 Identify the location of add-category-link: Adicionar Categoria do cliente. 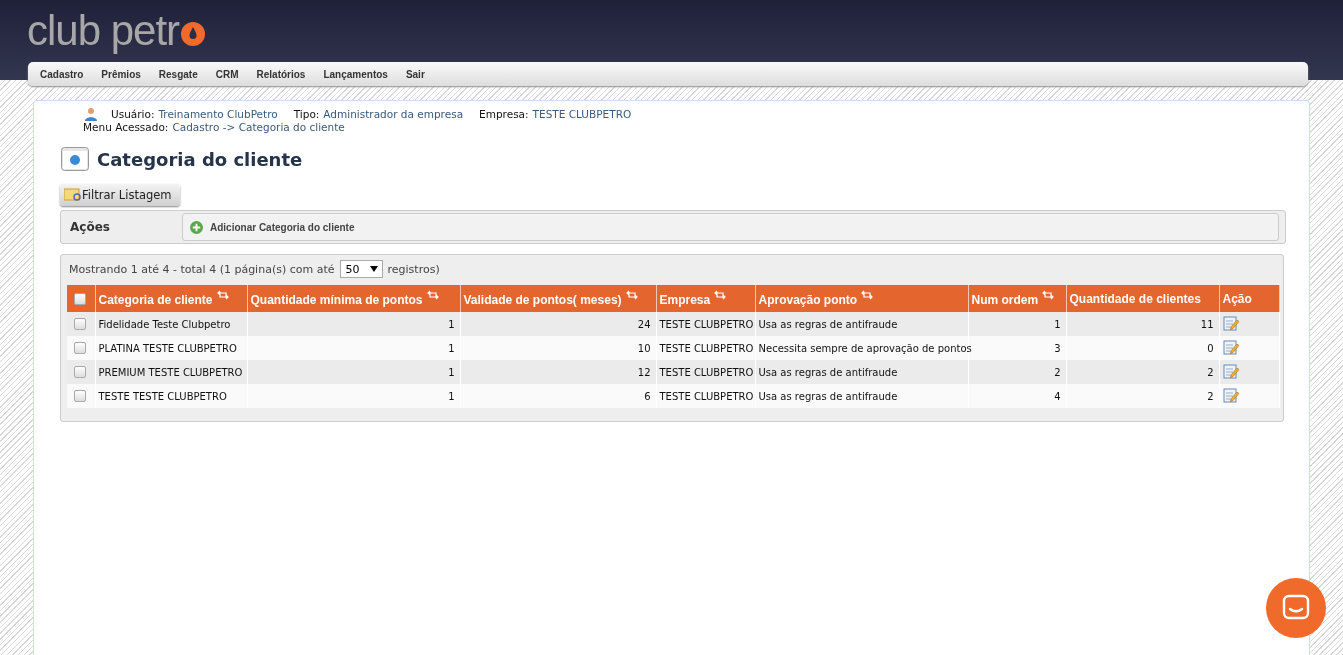
(282, 227).